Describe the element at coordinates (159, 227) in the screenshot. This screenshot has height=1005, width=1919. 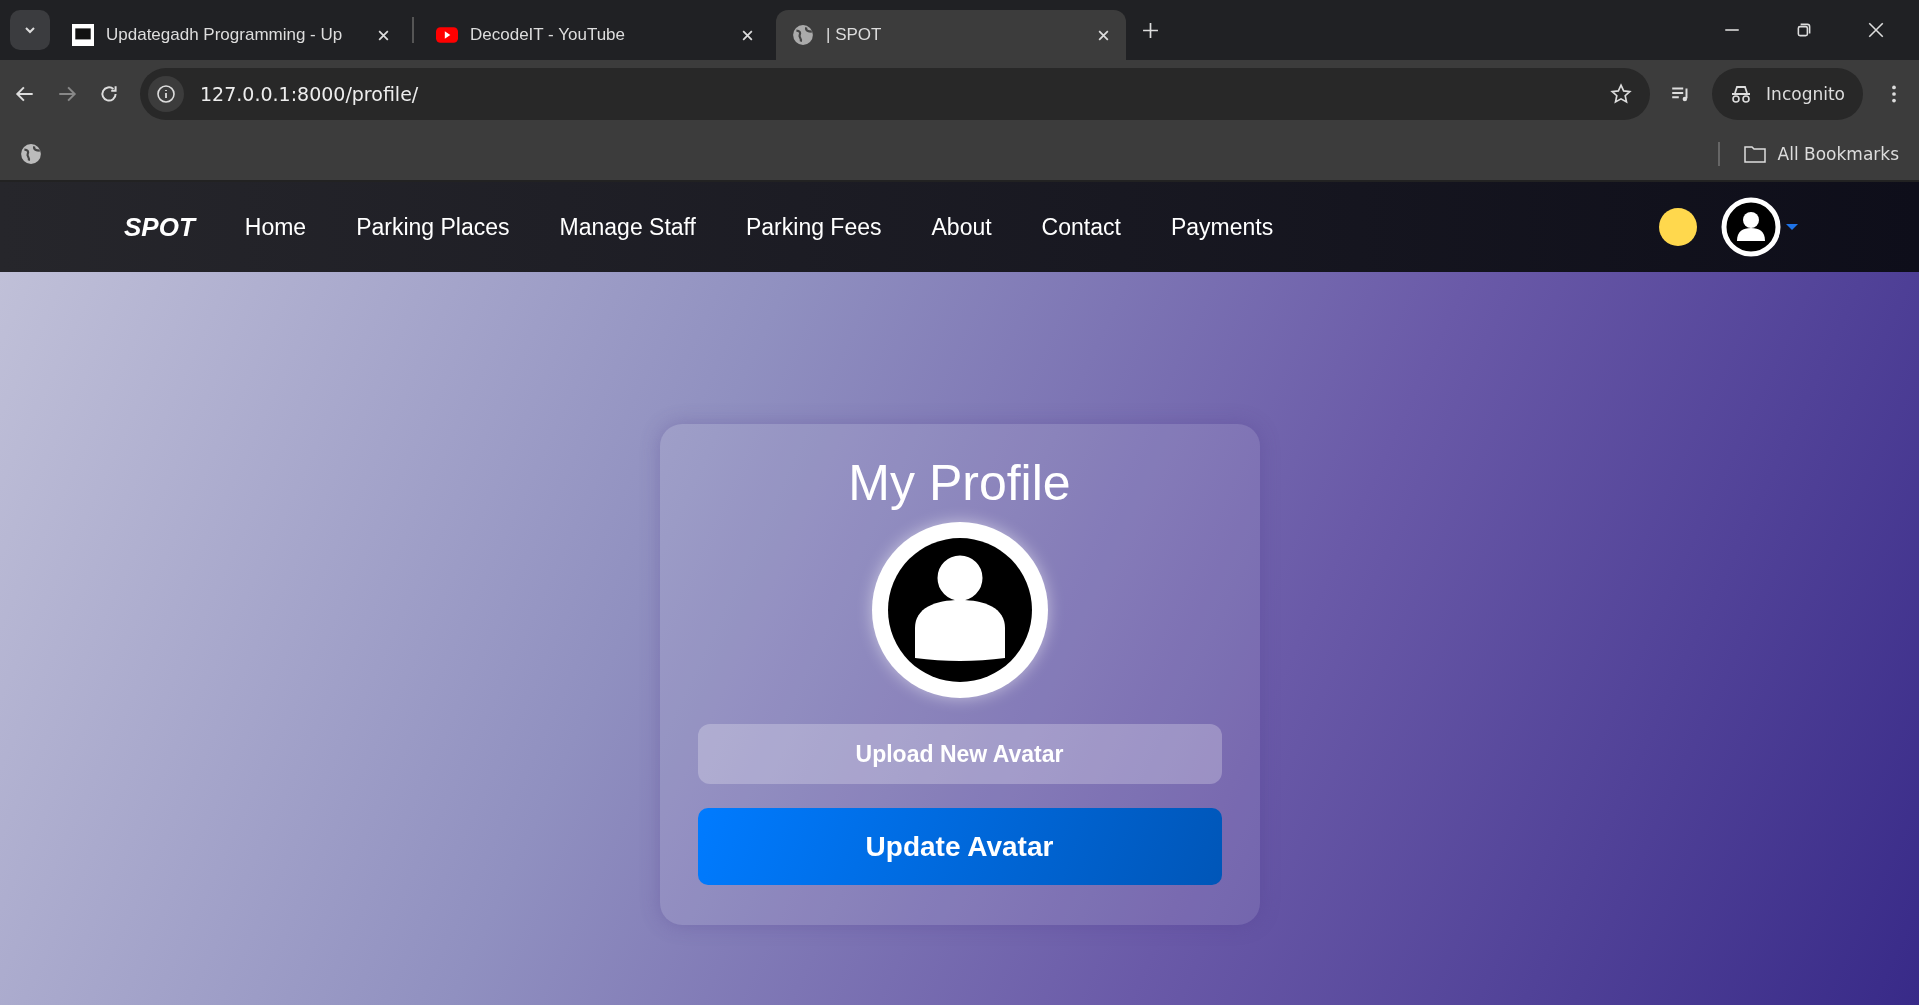
I see `site-logo: SPOT` at that location.